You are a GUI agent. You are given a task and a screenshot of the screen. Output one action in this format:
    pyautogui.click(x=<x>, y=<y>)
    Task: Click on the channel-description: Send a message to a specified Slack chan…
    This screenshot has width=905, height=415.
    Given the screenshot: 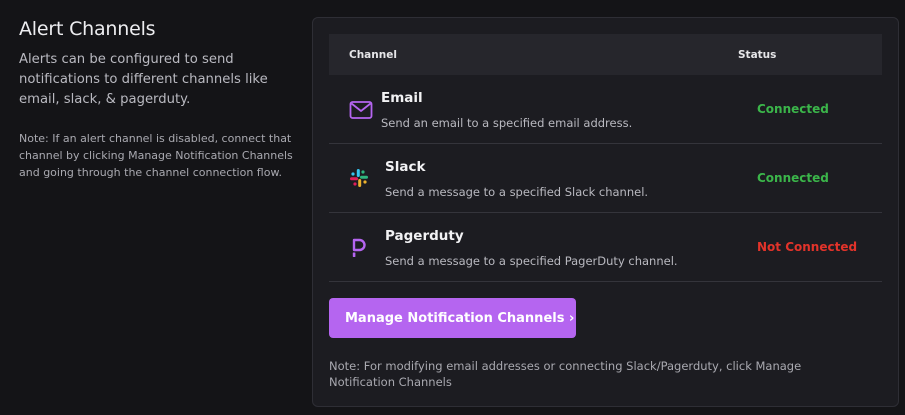 What is the action you would take?
    pyautogui.click(x=517, y=192)
    